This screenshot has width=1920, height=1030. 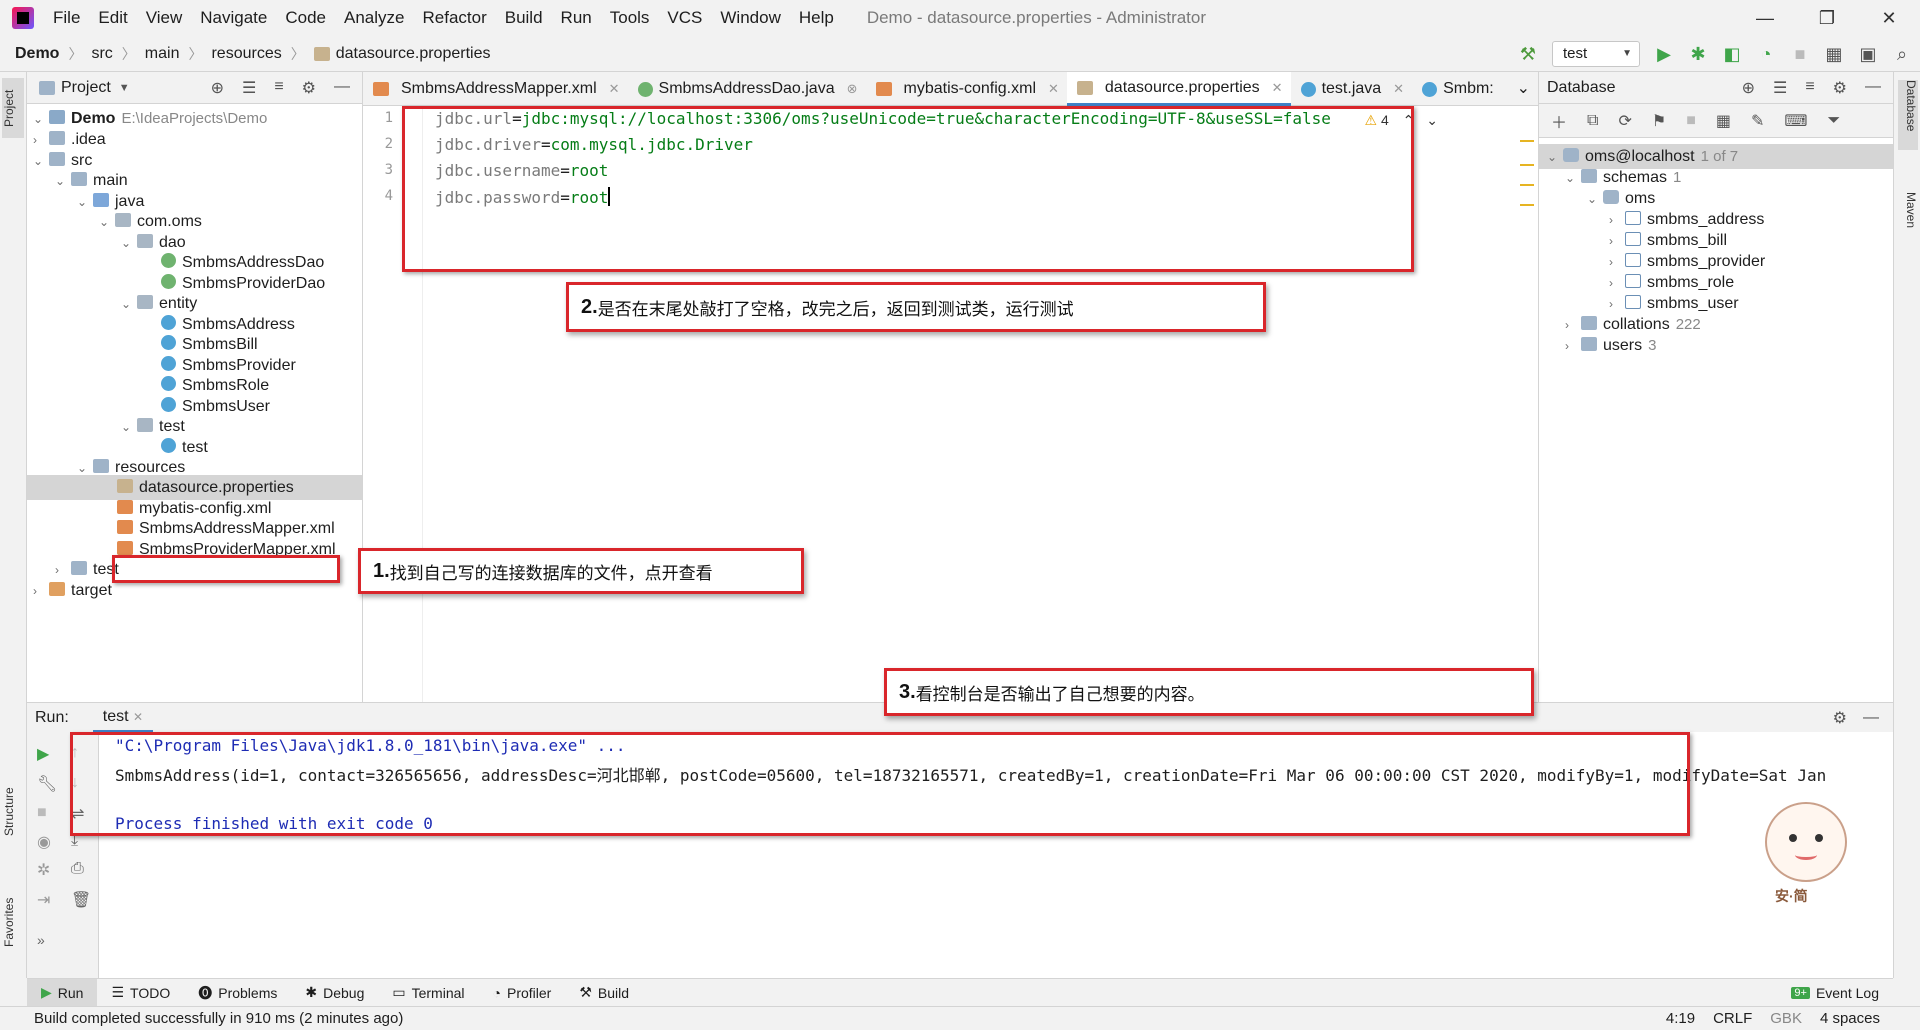 I want to click on breadcrumb-project: Demo, so click(x=37, y=54).